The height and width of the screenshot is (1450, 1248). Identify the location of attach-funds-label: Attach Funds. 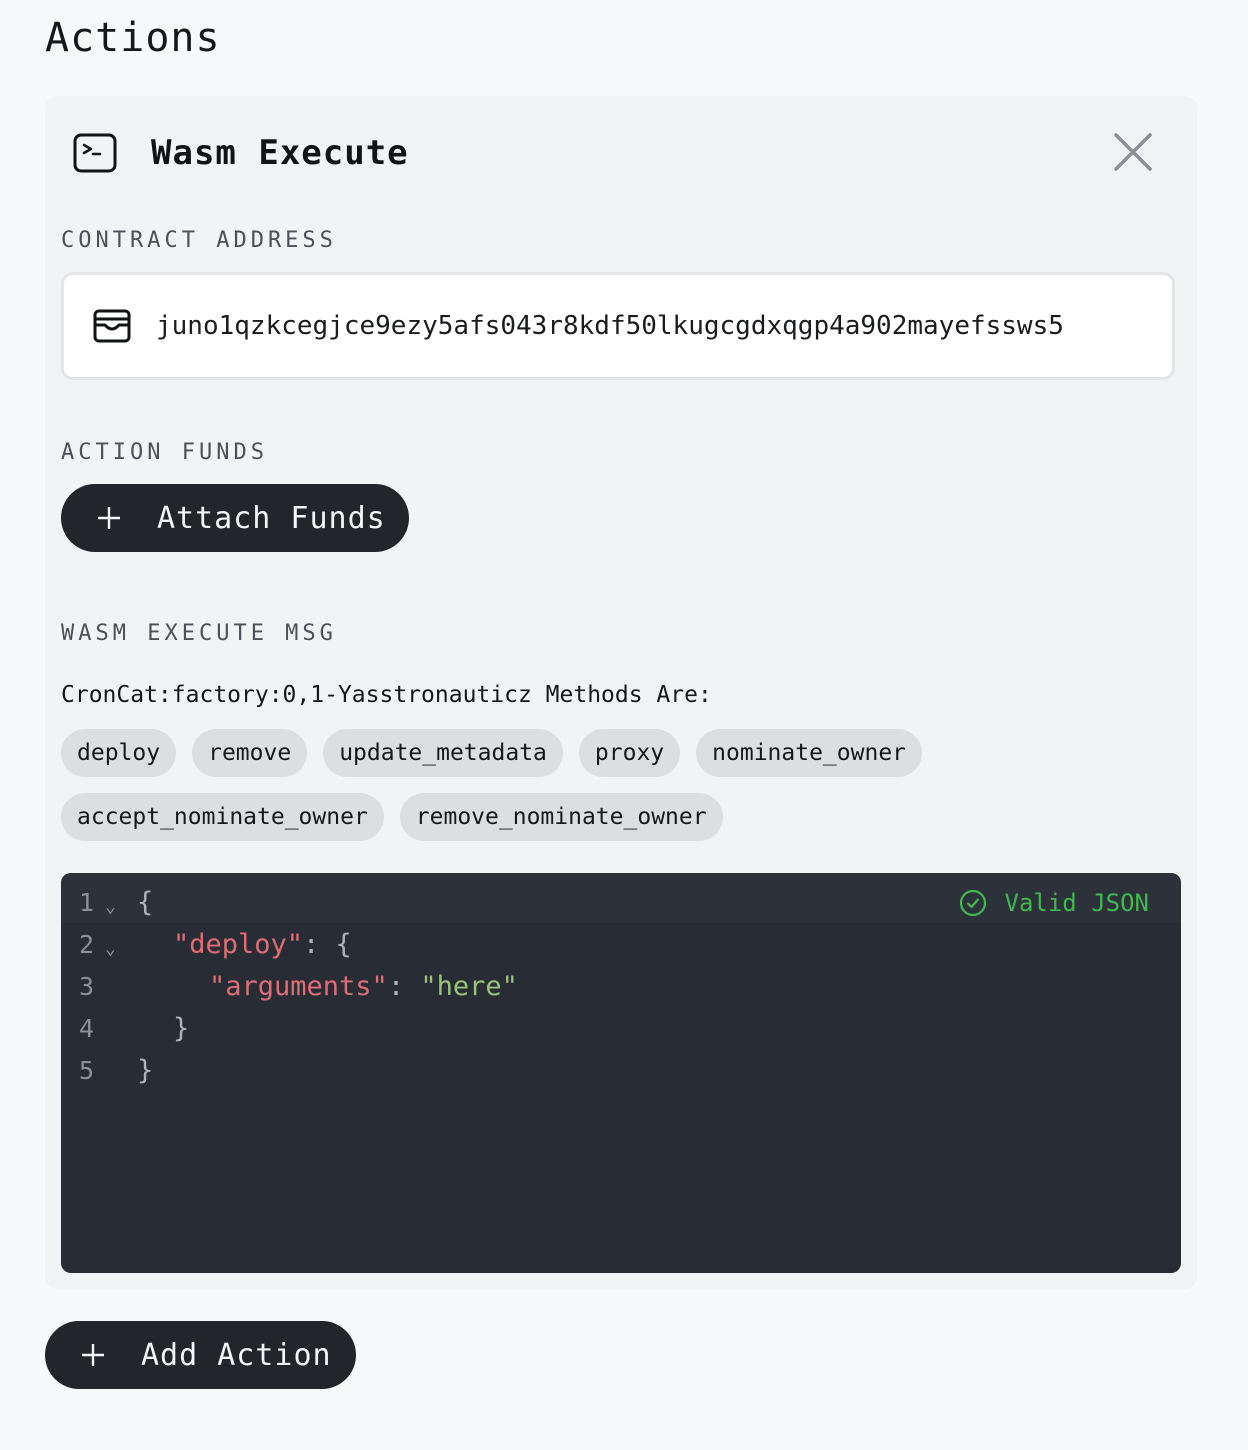
(271, 518).